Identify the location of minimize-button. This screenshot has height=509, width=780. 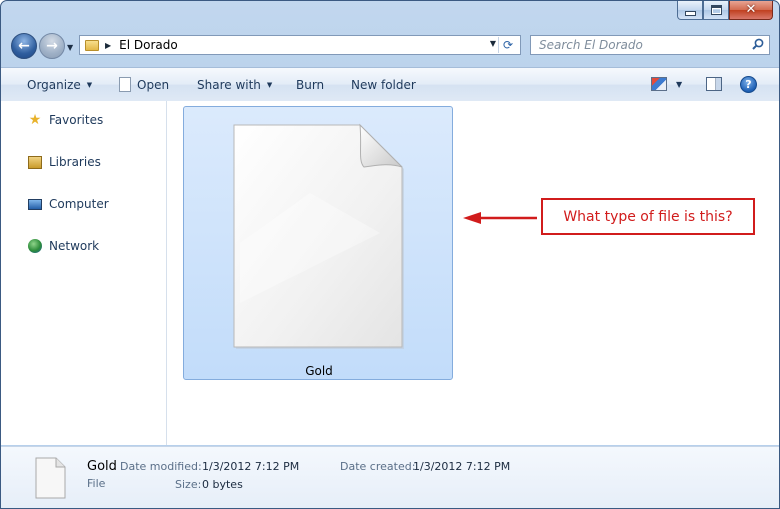
(690, 10).